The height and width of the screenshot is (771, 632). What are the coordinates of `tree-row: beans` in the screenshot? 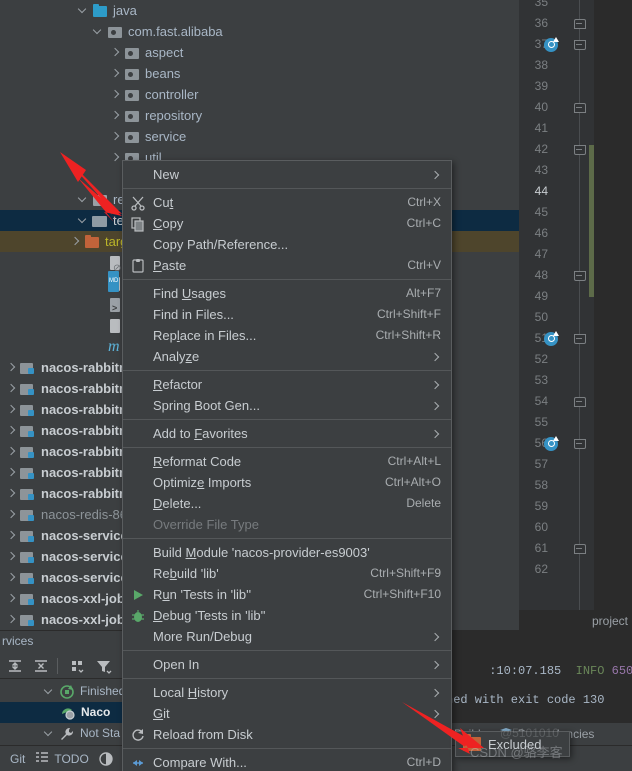 It's located at (259, 73).